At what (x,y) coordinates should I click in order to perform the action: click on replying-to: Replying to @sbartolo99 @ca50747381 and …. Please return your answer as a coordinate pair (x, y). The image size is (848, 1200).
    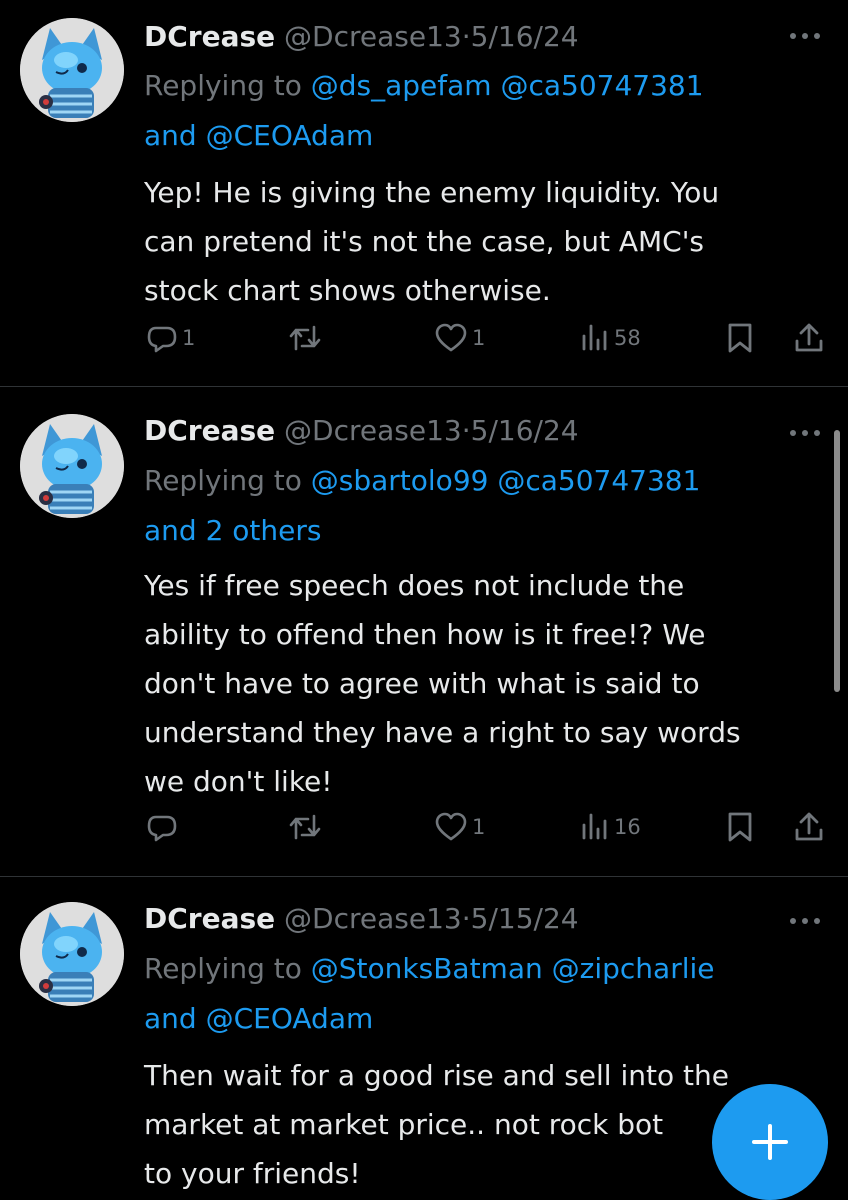
    Looking at the image, I should click on (484, 506).